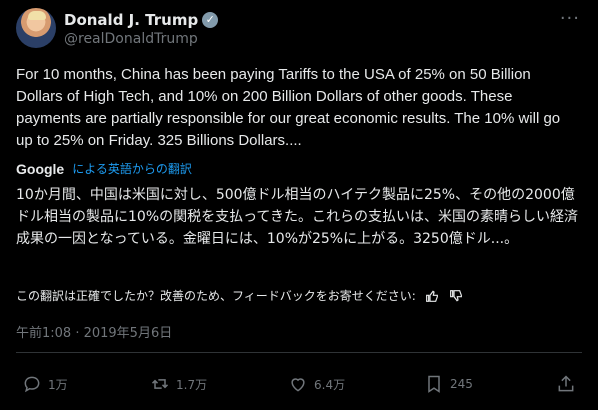 The width and height of the screenshot is (598, 410). I want to click on display-name: Donald J. Trump, so click(131, 20).